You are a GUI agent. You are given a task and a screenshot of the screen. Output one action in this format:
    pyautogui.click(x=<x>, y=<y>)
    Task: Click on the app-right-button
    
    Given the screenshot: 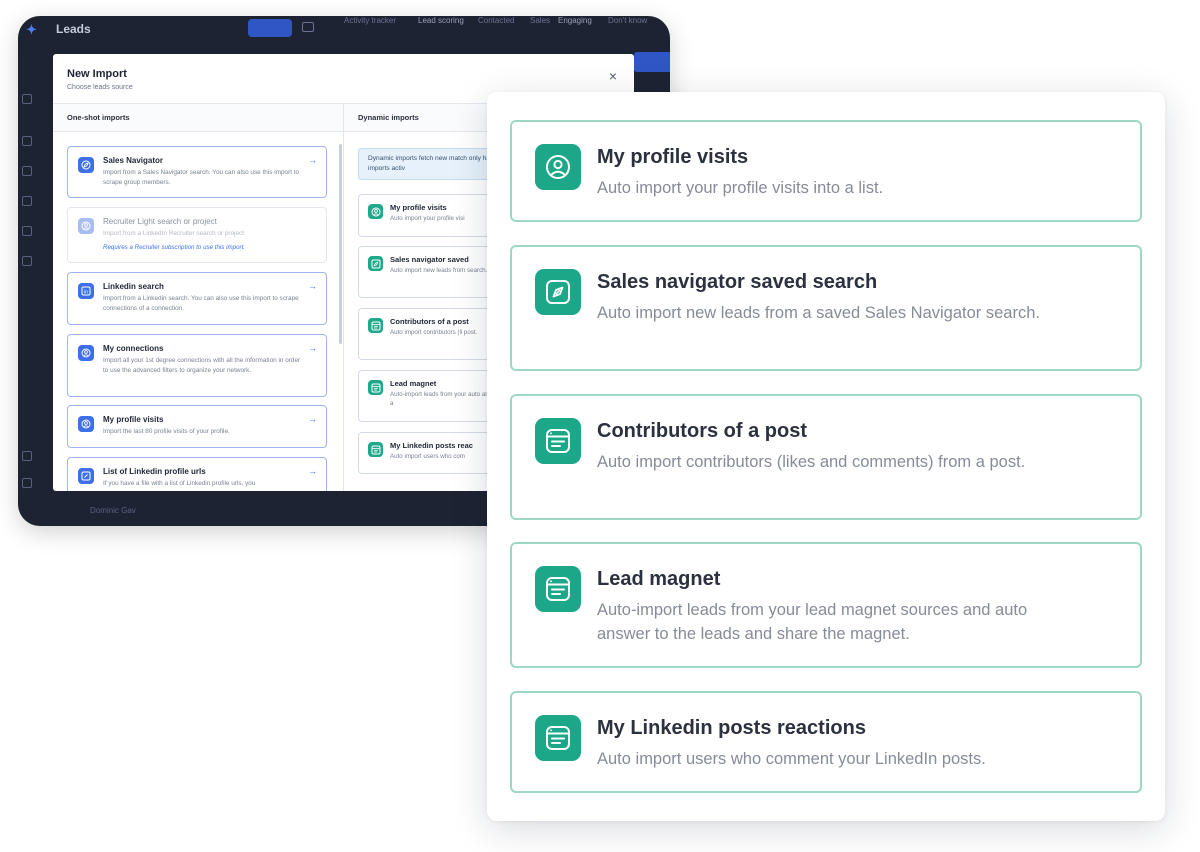 What is the action you would take?
    pyautogui.click(x=652, y=62)
    